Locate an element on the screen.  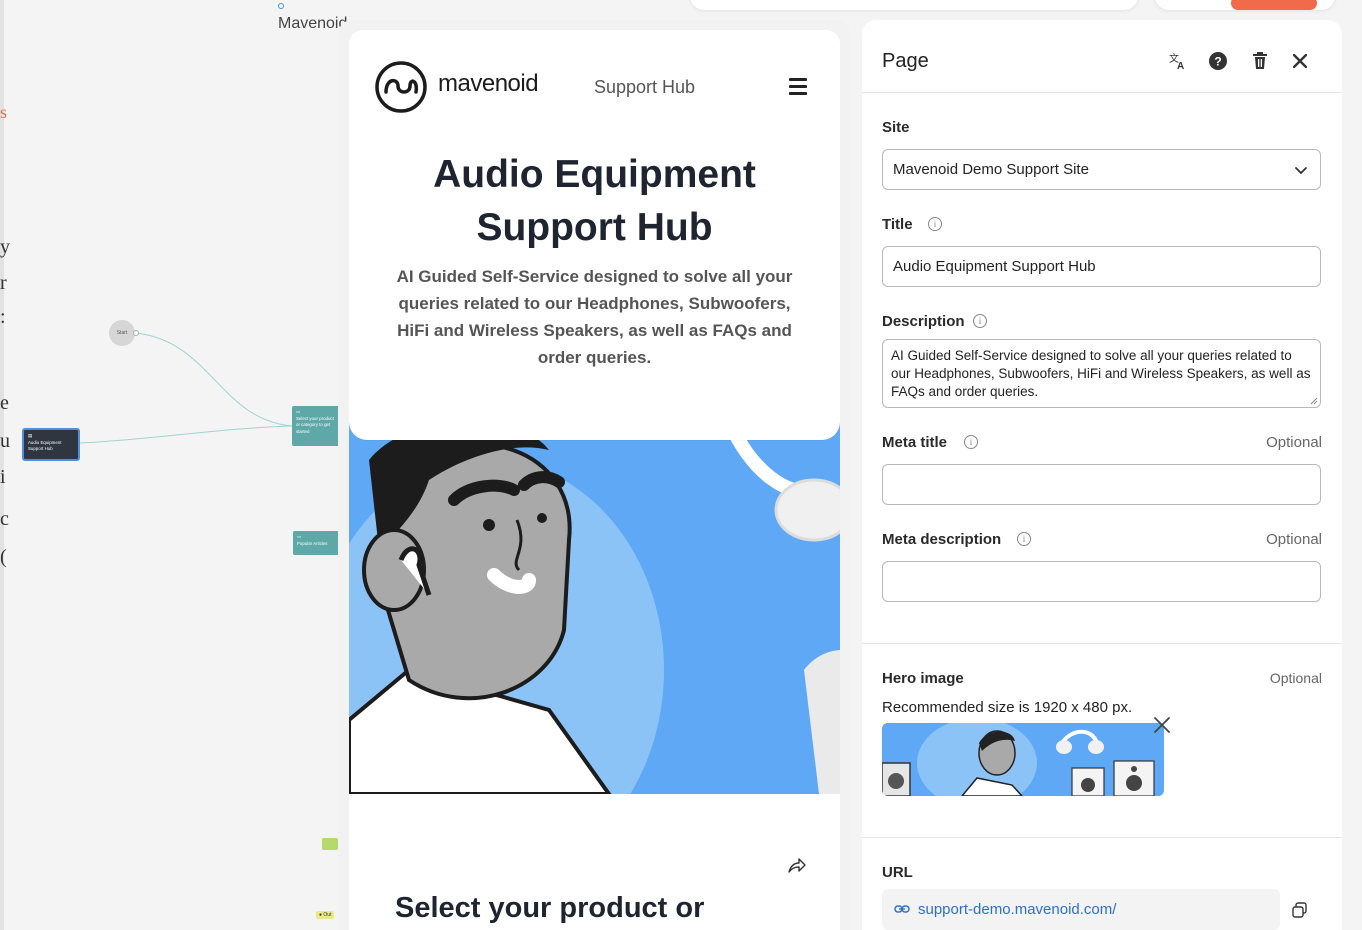
mavenoid-logo-icon is located at coordinates (401, 87).